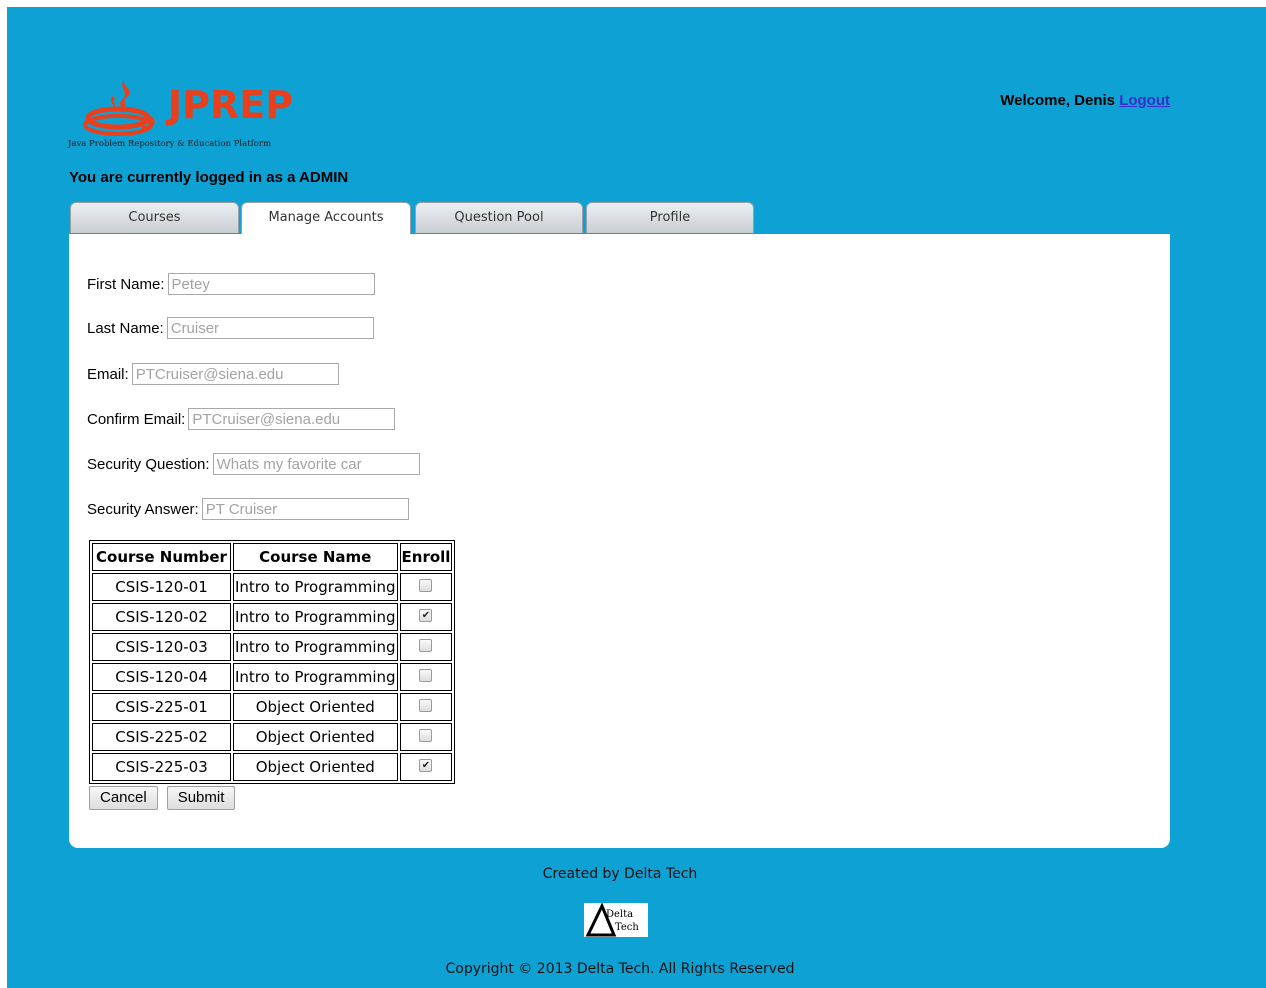  Describe the element at coordinates (620, 874) in the screenshot. I see `created-by-text: Created by Delta Tech` at that location.